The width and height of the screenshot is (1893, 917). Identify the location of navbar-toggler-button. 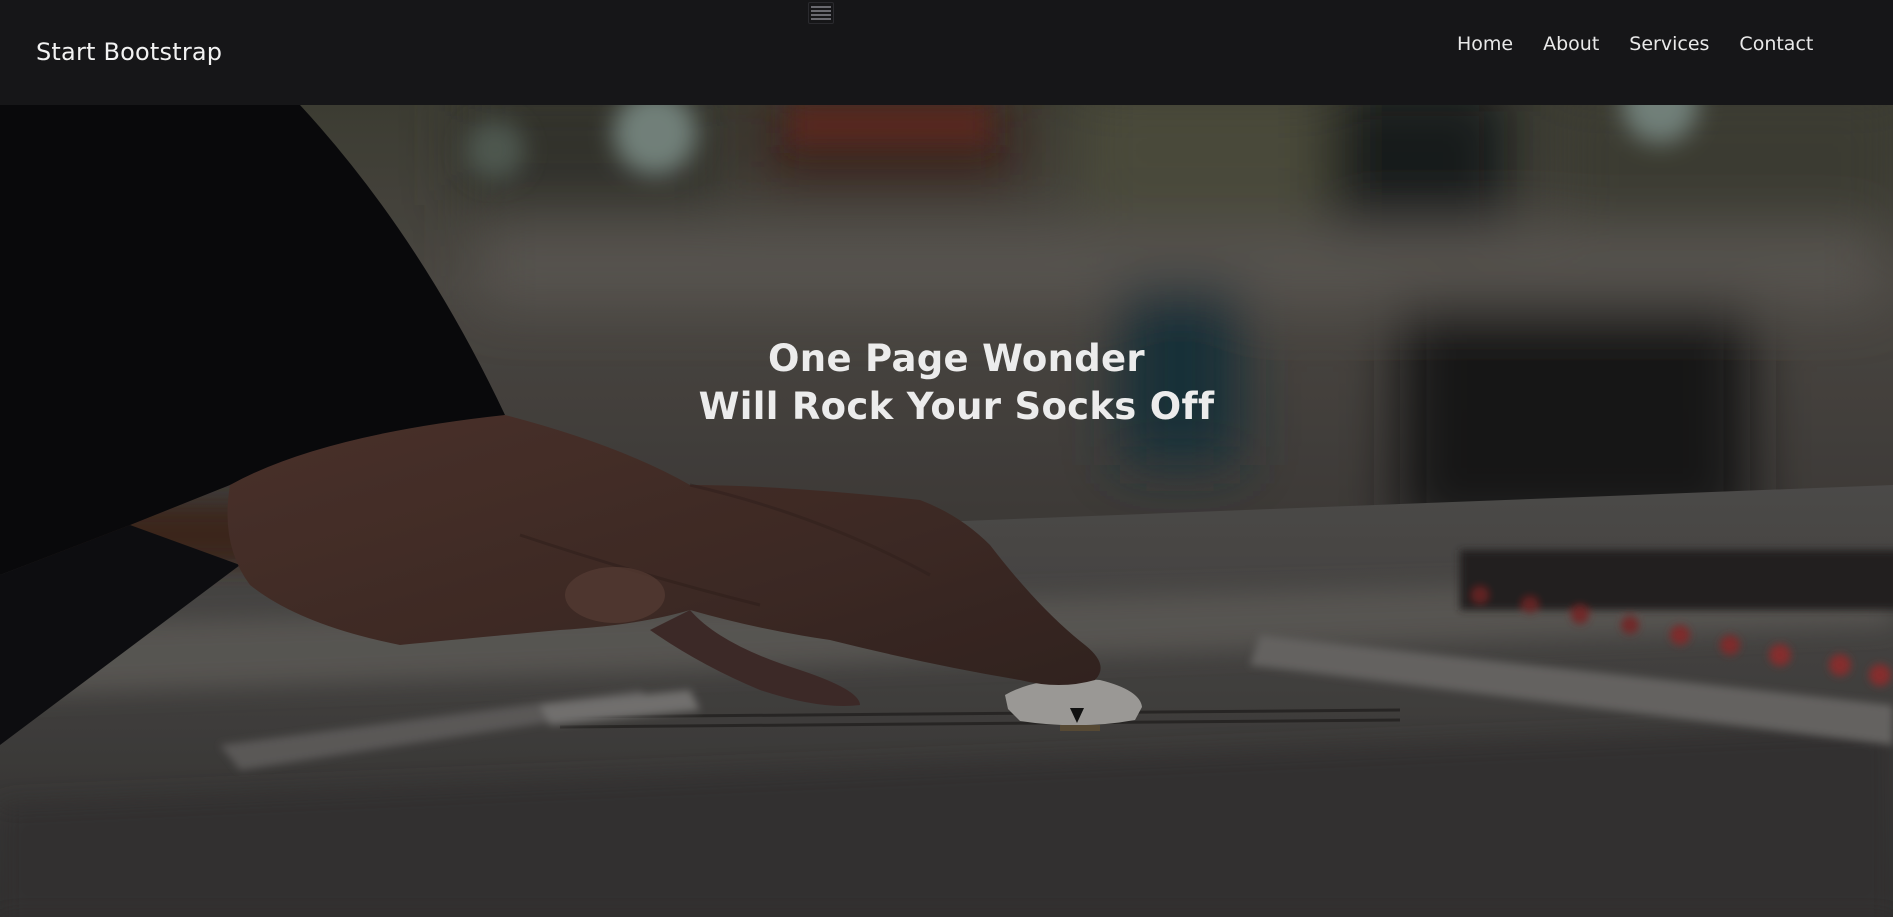
(821, 13).